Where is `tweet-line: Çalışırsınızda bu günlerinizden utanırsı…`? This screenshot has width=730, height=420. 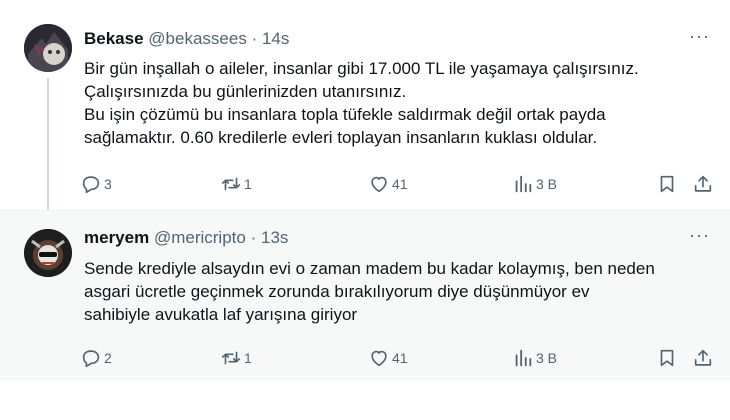 tweet-line: Çalışırsınızda bu günlerinizden utanırsı… is located at coordinates (245, 91).